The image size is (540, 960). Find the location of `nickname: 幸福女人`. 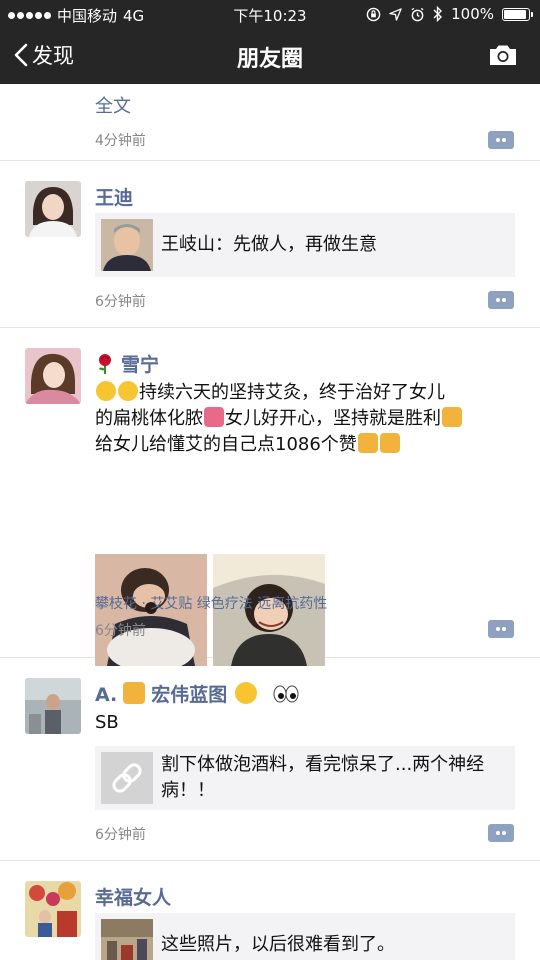

nickname: 幸福女人 is located at coordinates (133, 896).